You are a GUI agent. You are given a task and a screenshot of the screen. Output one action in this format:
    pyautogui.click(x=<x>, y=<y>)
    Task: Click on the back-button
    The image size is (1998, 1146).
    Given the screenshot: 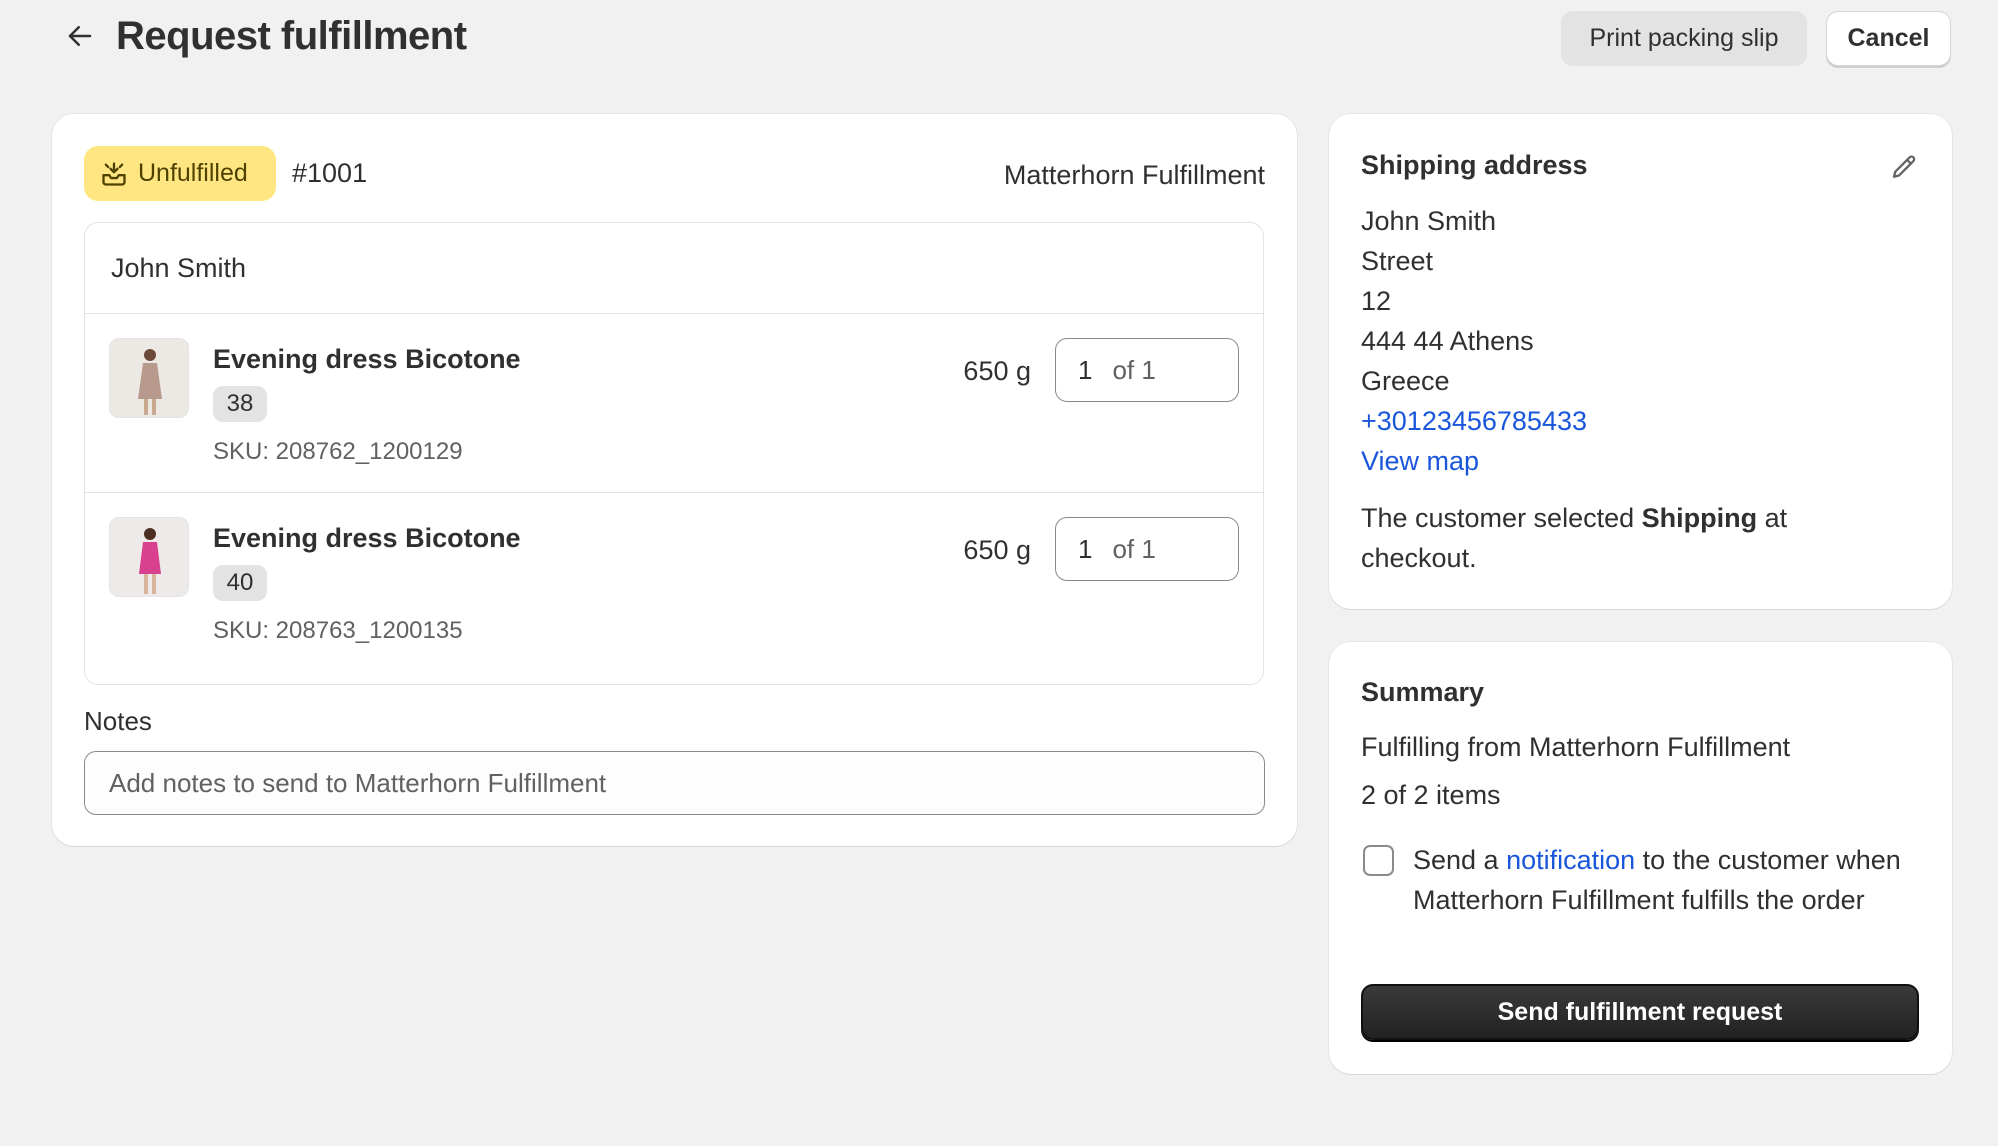 What is the action you would take?
    pyautogui.click(x=80, y=36)
    